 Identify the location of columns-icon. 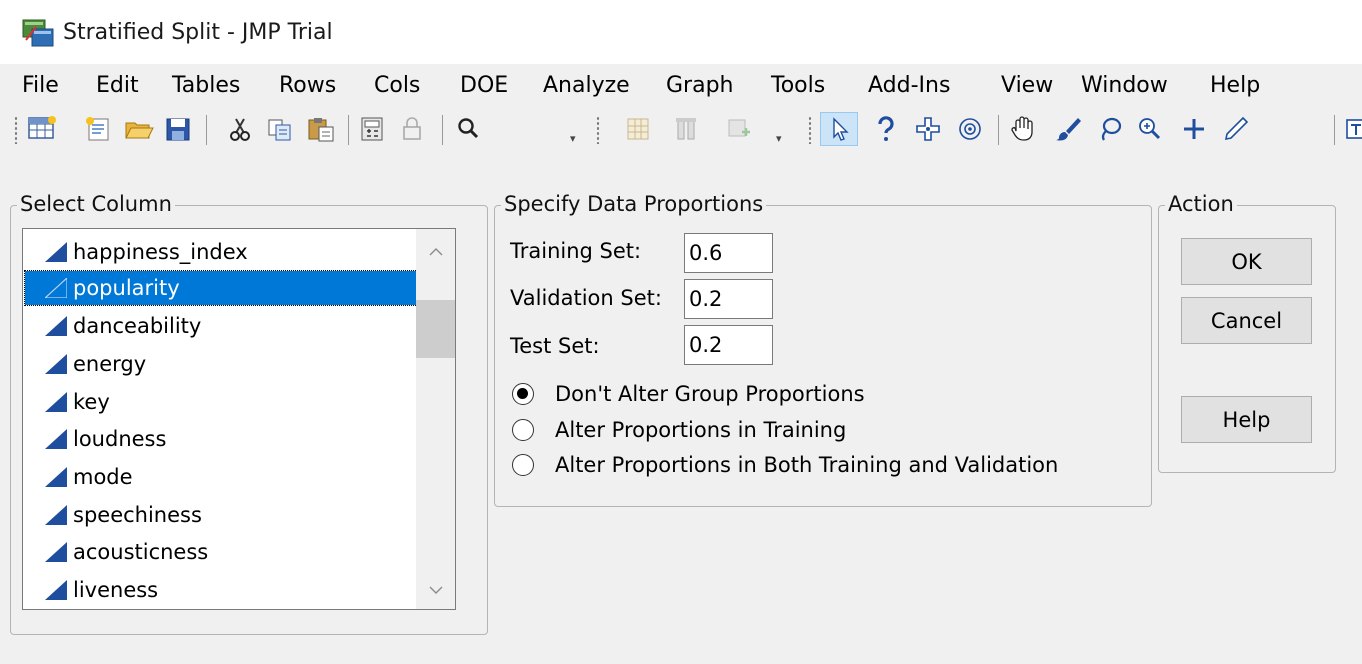
(686, 129).